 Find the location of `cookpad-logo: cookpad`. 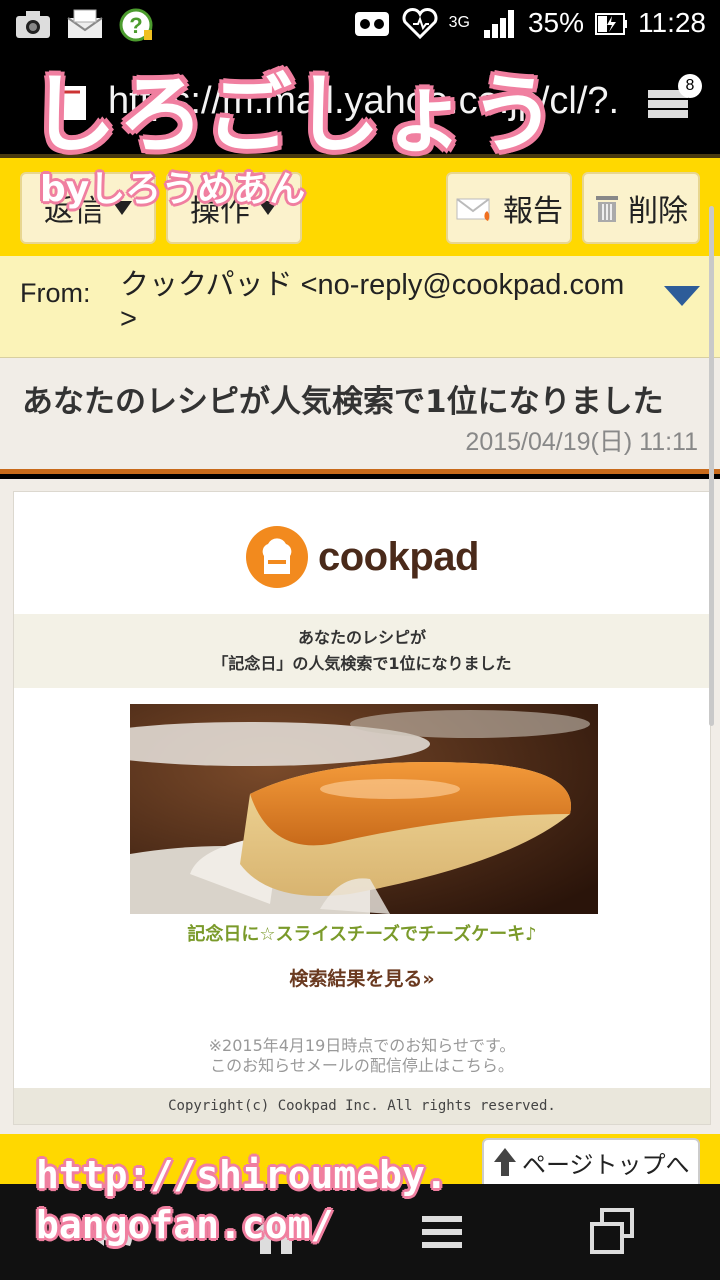

cookpad-logo: cookpad is located at coordinates (362, 557).